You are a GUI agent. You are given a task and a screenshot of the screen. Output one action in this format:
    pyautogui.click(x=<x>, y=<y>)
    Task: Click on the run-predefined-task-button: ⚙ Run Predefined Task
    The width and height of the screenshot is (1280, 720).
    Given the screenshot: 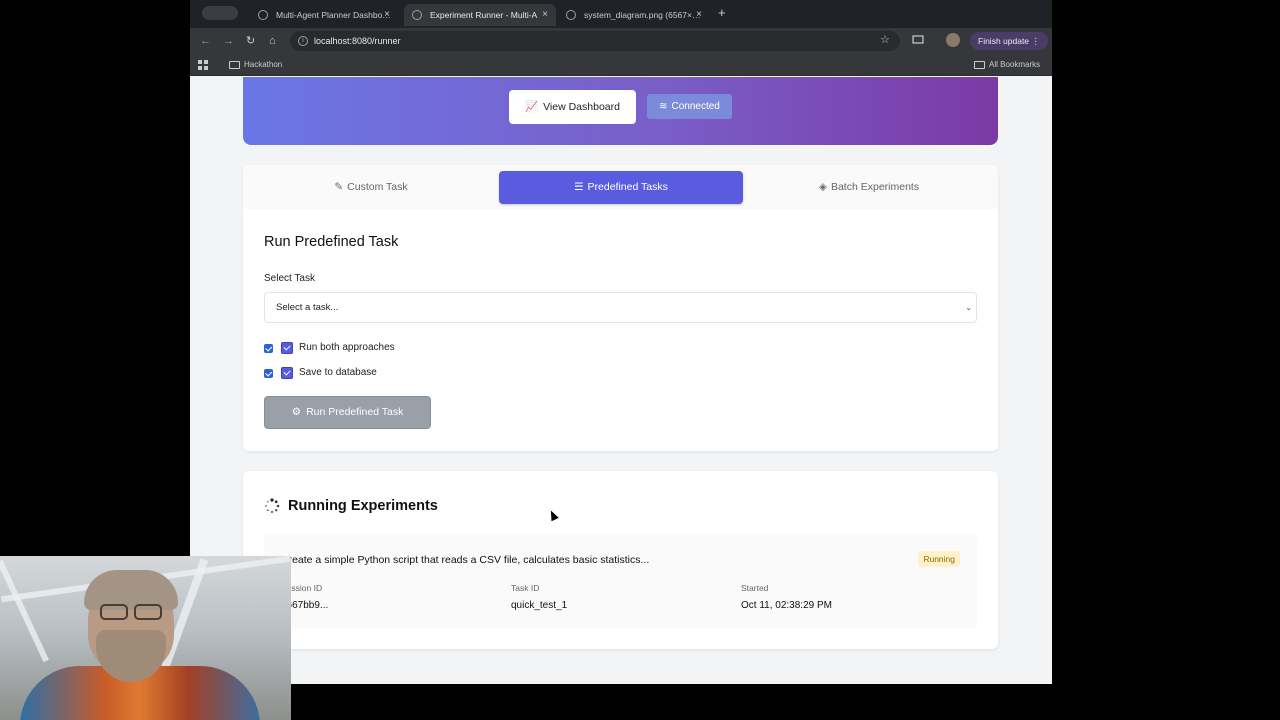 What is the action you would take?
    pyautogui.click(x=347, y=412)
    